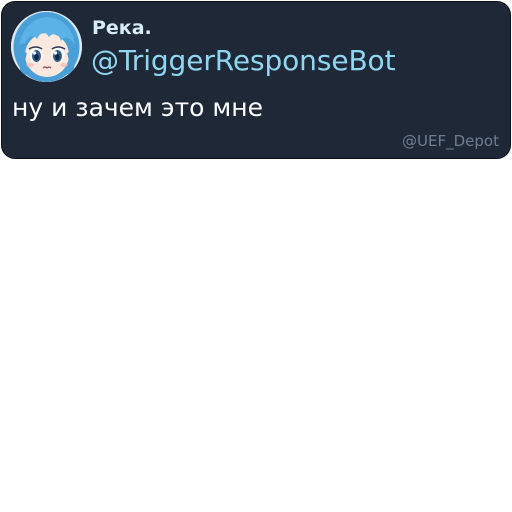 This screenshot has width=512, height=512. Describe the element at coordinates (243, 60) in the screenshot. I see `user-handle: @TriggerResponseBot` at that location.